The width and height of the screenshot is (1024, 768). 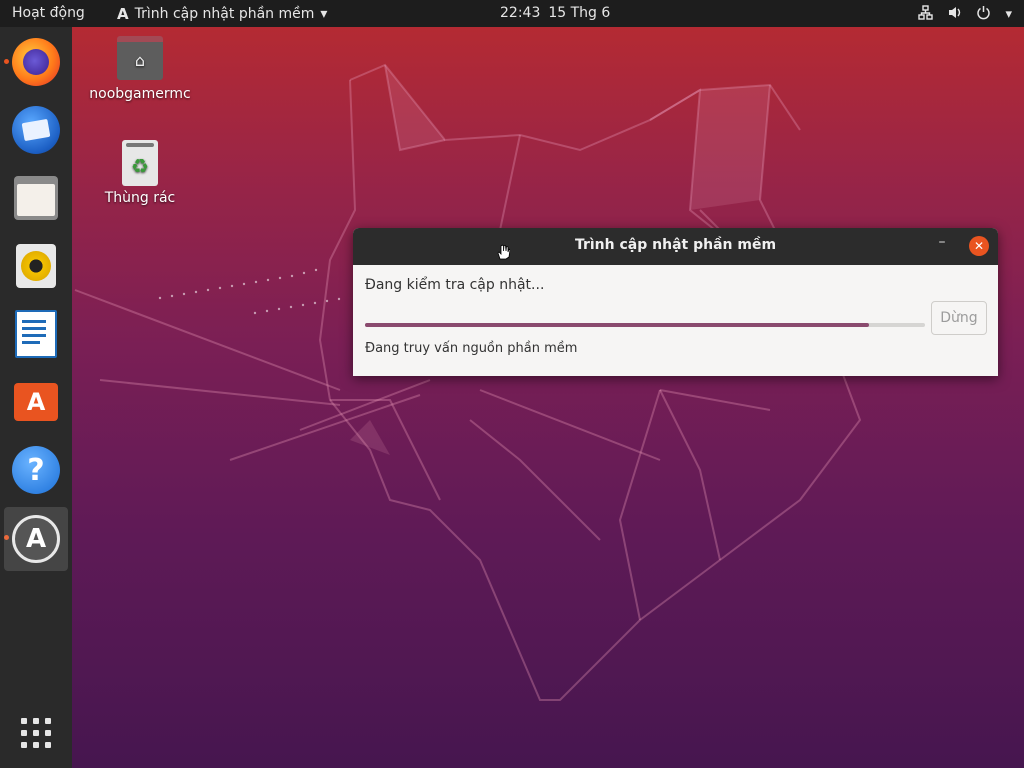 I want to click on rhythmbox-icon, so click(x=36, y=266).